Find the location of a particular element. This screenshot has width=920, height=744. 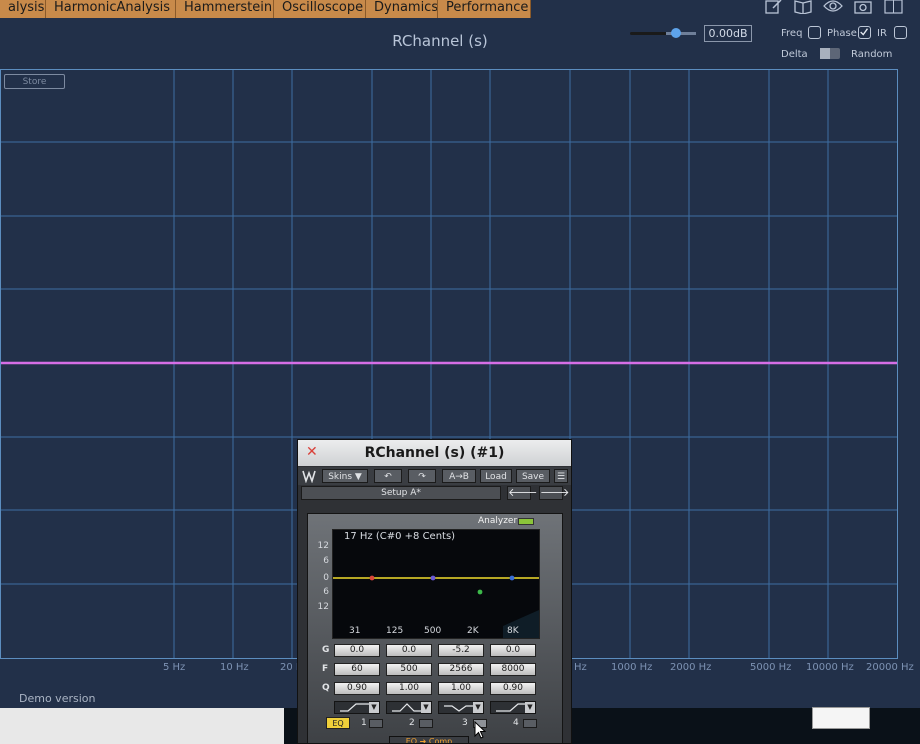

analyzer-toggle: Analyzer is located at coordinates (508, 521).